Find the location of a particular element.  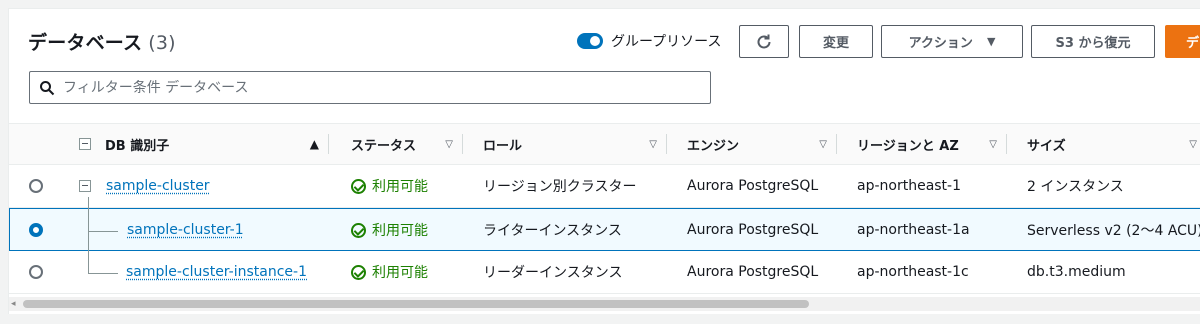

scroll-left-arrow-icon: ◂ is located at coordinates (13, 304).